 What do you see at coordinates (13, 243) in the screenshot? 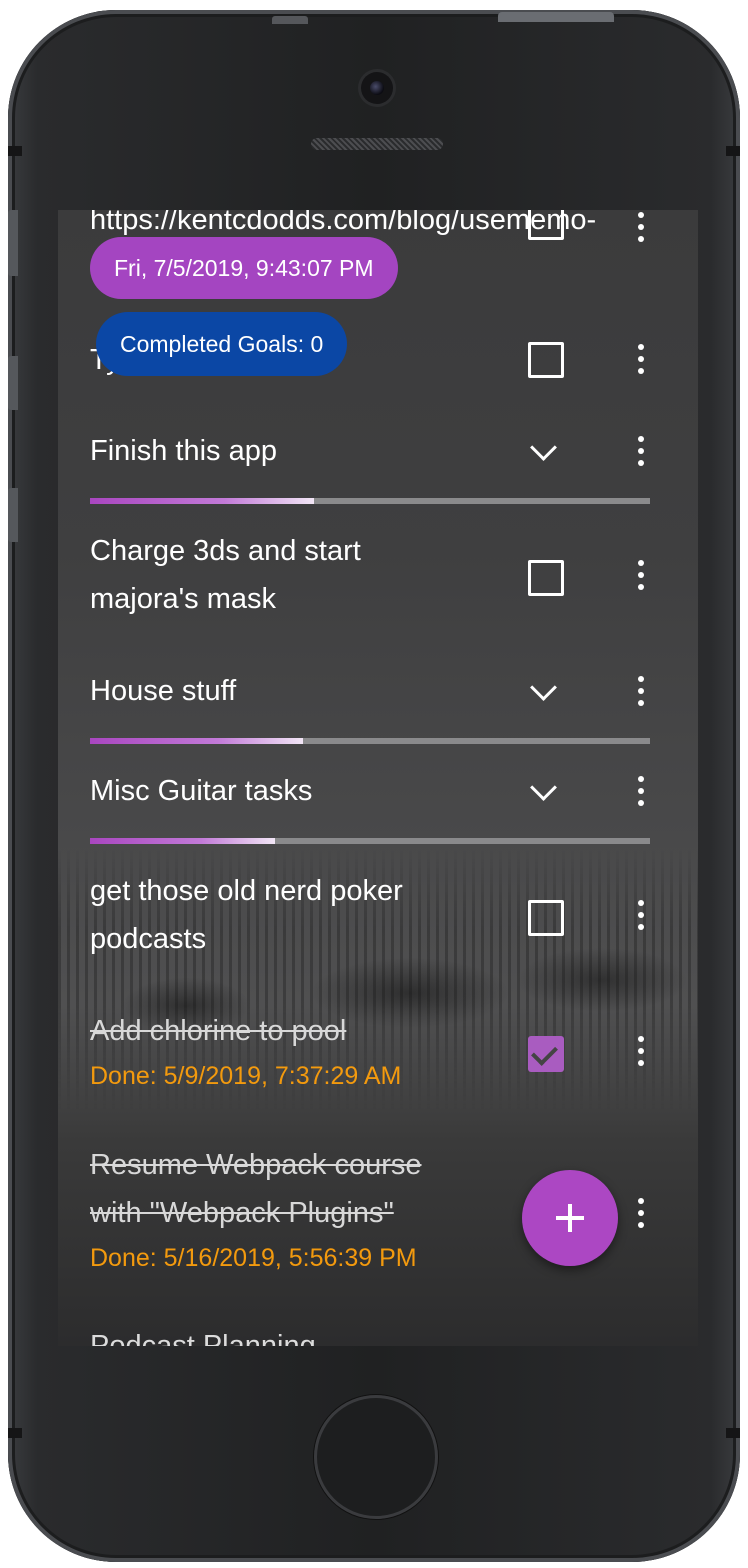
I see `mute-switch` at bounding box center [13, 243].